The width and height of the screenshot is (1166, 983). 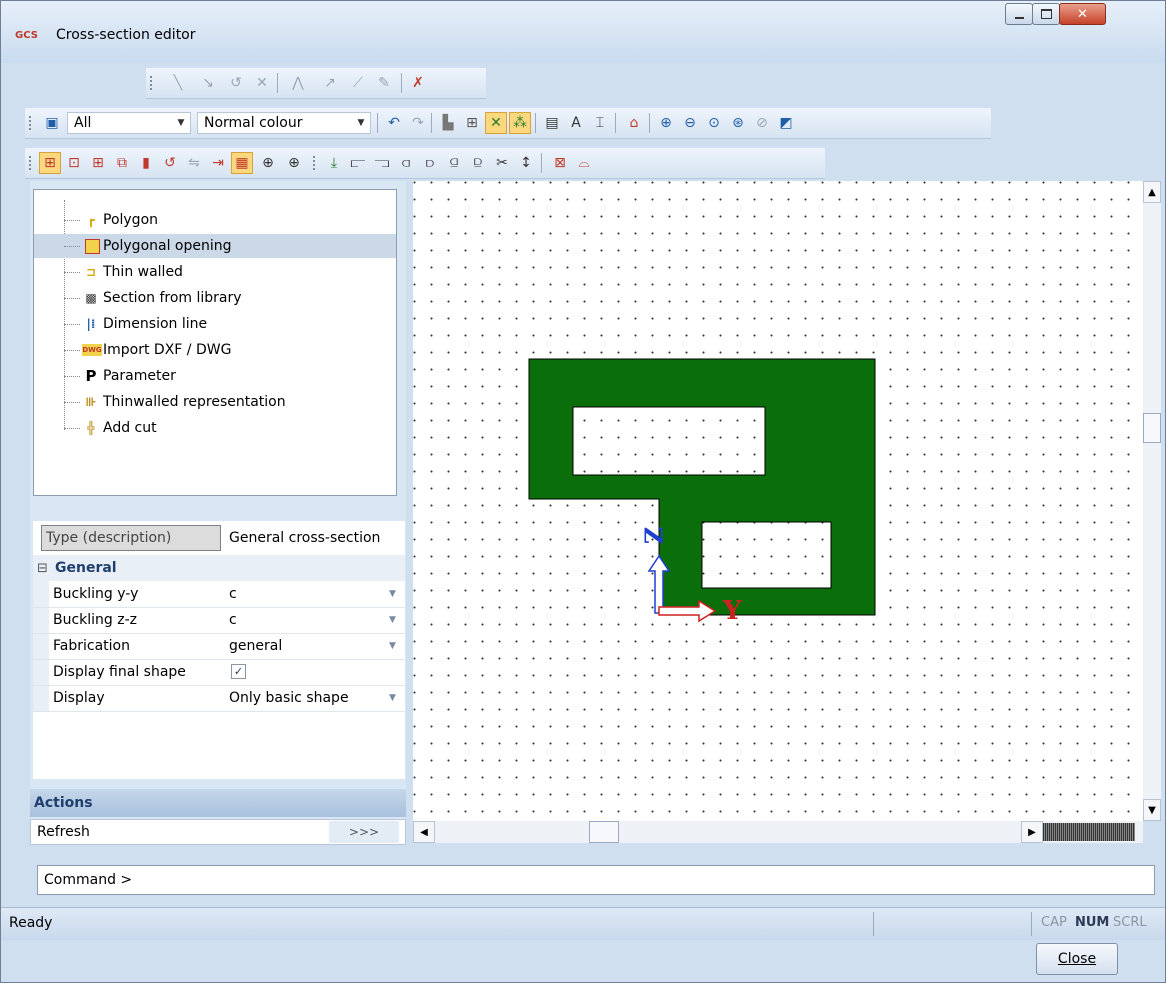 What do you see at coordinates (294, 163) in the screenshot?
I see `centroid-axis-icon: ⊕` at bounding box center [294, 163].